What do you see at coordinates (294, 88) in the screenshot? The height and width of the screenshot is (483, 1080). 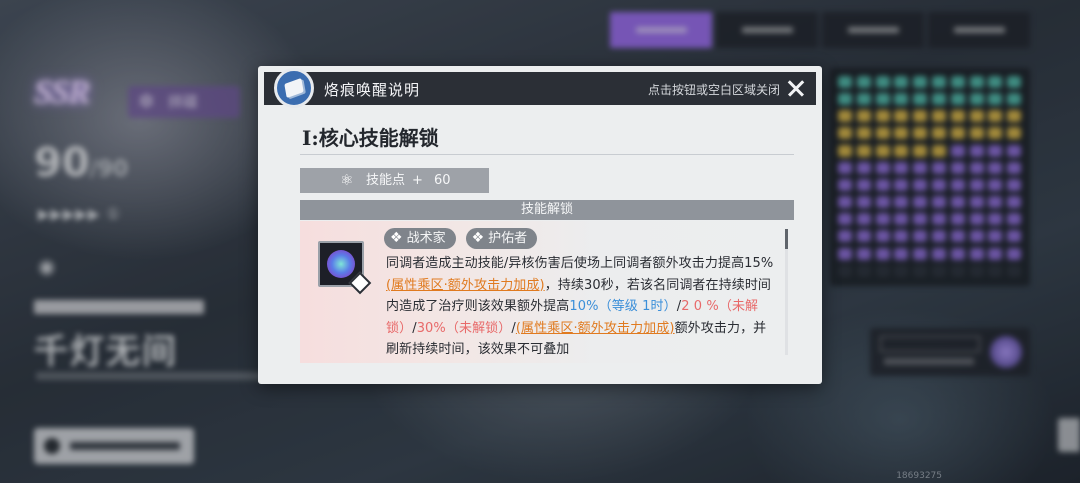 I see `book-icon` at bounding box center [294, 88].